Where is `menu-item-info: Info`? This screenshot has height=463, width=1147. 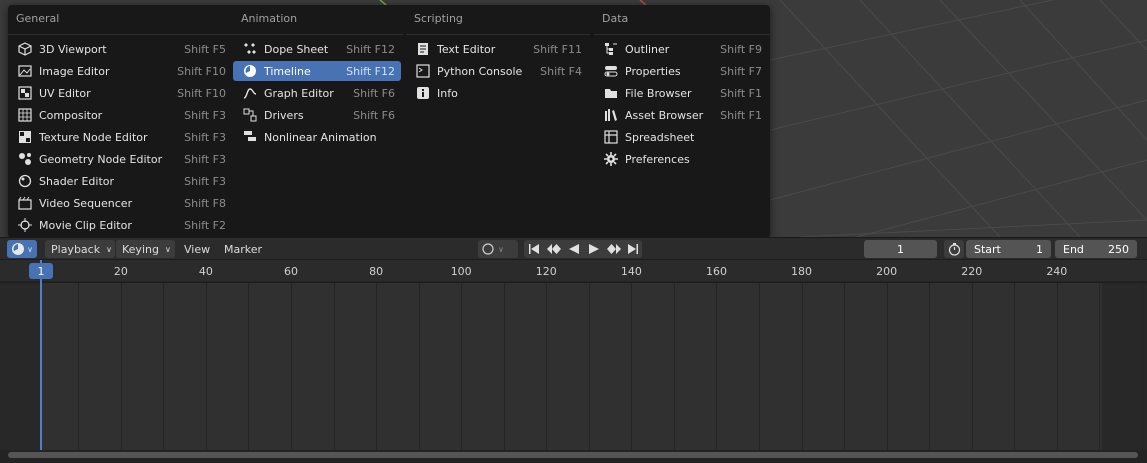
menu-item-info: Info is located at coordinates (497, 93).